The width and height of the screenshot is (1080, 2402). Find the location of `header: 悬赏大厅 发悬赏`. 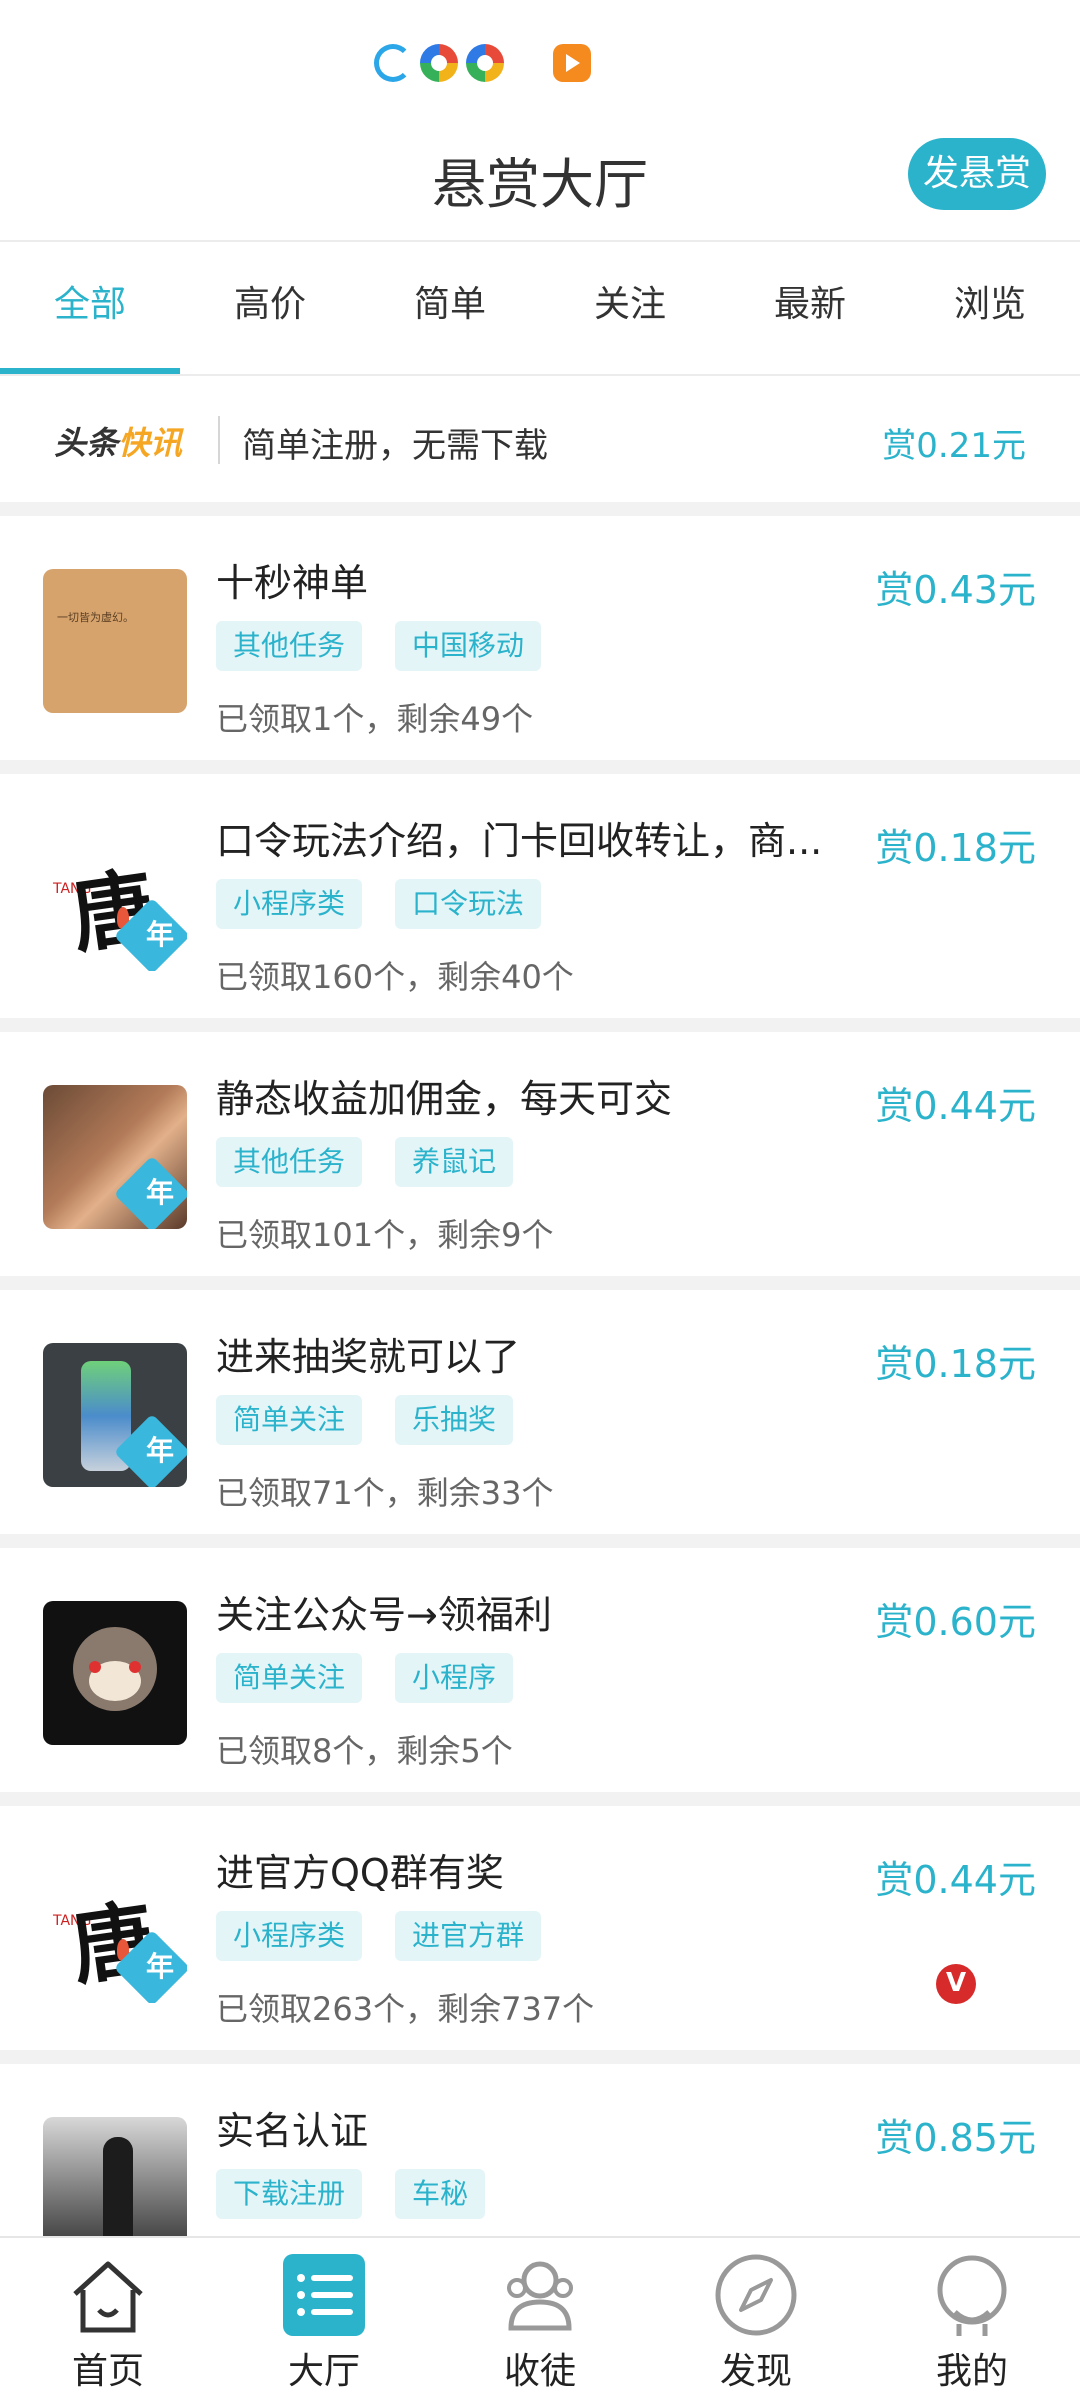

header: 悬赏大厅 发悬赏 is located at coordinates (540, 180).